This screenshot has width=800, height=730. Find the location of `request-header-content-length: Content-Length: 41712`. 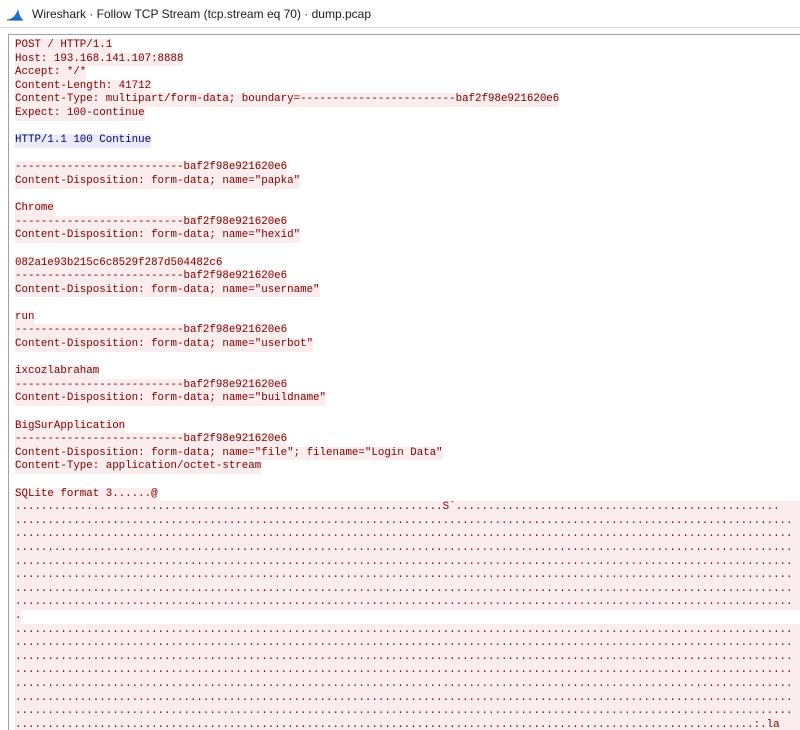

request-header-content-length: Content-Length: 41712 is located at coordinates (83, 86).